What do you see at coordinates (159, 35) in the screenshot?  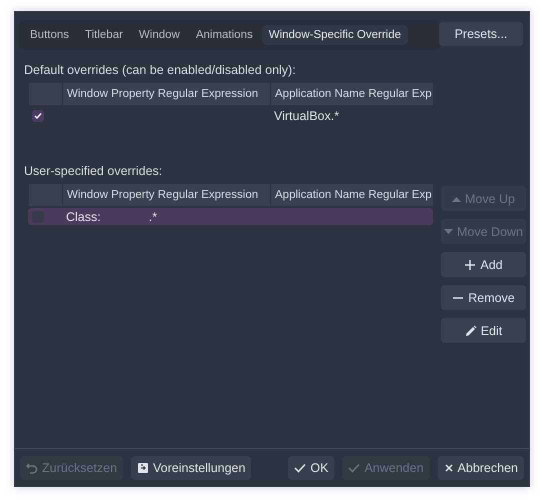 I see `tab: Window` at bounding box center [159, 35].